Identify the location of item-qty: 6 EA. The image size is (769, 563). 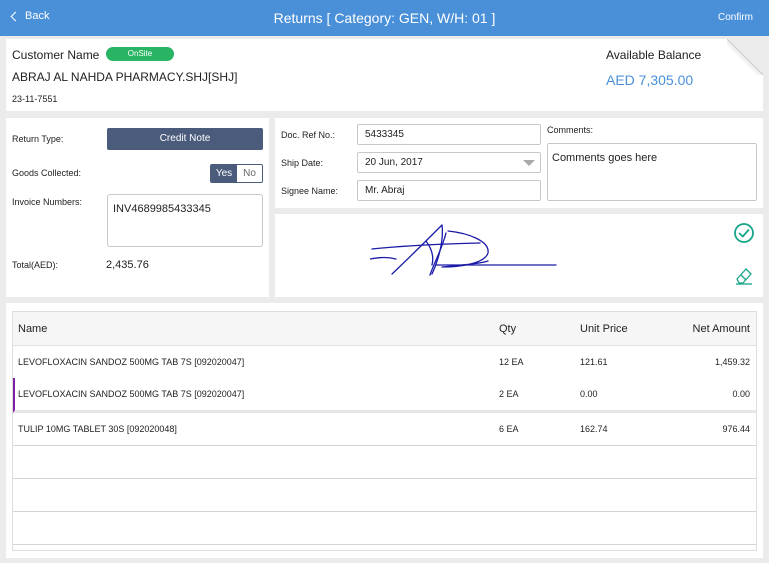
(509, 429).